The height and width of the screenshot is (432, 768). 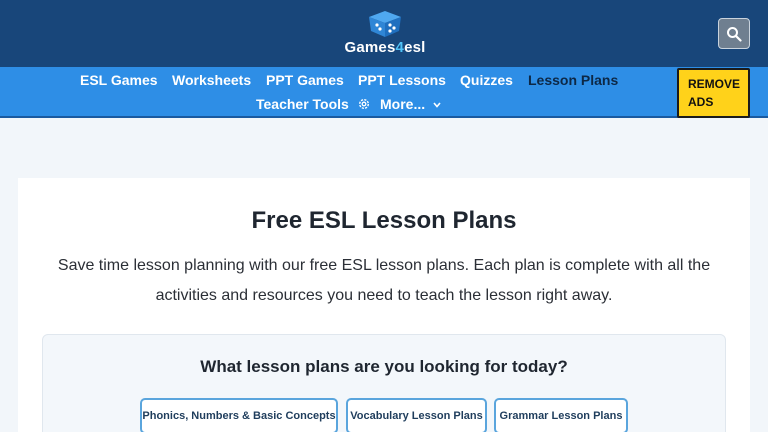 What do you see at coordinates (561, 415) in the screenshot?
I see `grammar-lesson-plans-button: Grammar Lesson Plans` at bounding box center [561, 415].